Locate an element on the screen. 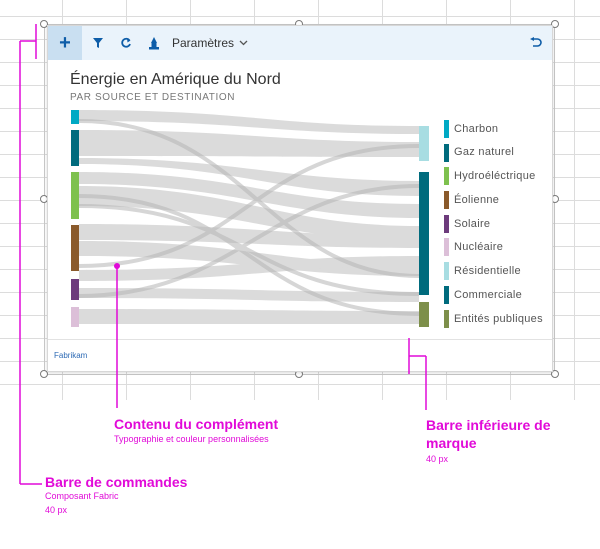 Image resolution: width=600 pixels, height=549 pixels. callout-bottom-title-2: marque is located at coordinates (451, 443).